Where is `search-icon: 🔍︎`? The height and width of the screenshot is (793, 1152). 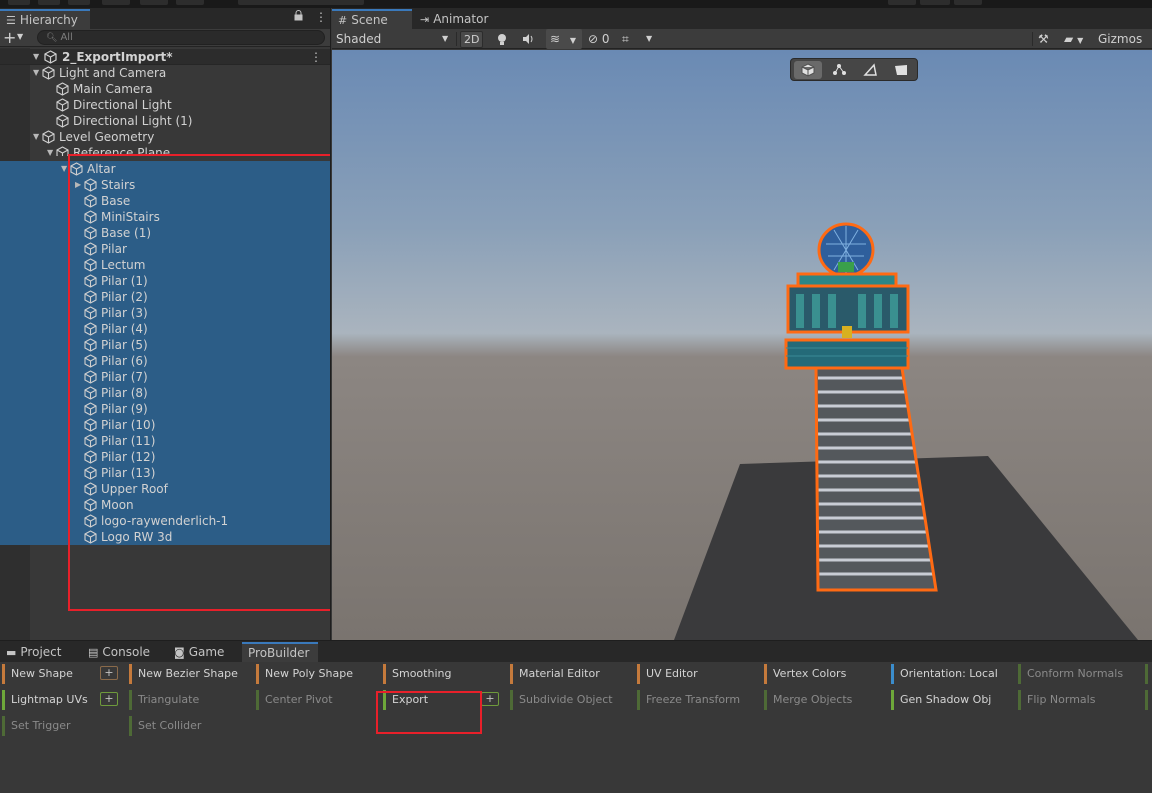
search-icon: 🔍︎ is located at coordinates (52, 38).